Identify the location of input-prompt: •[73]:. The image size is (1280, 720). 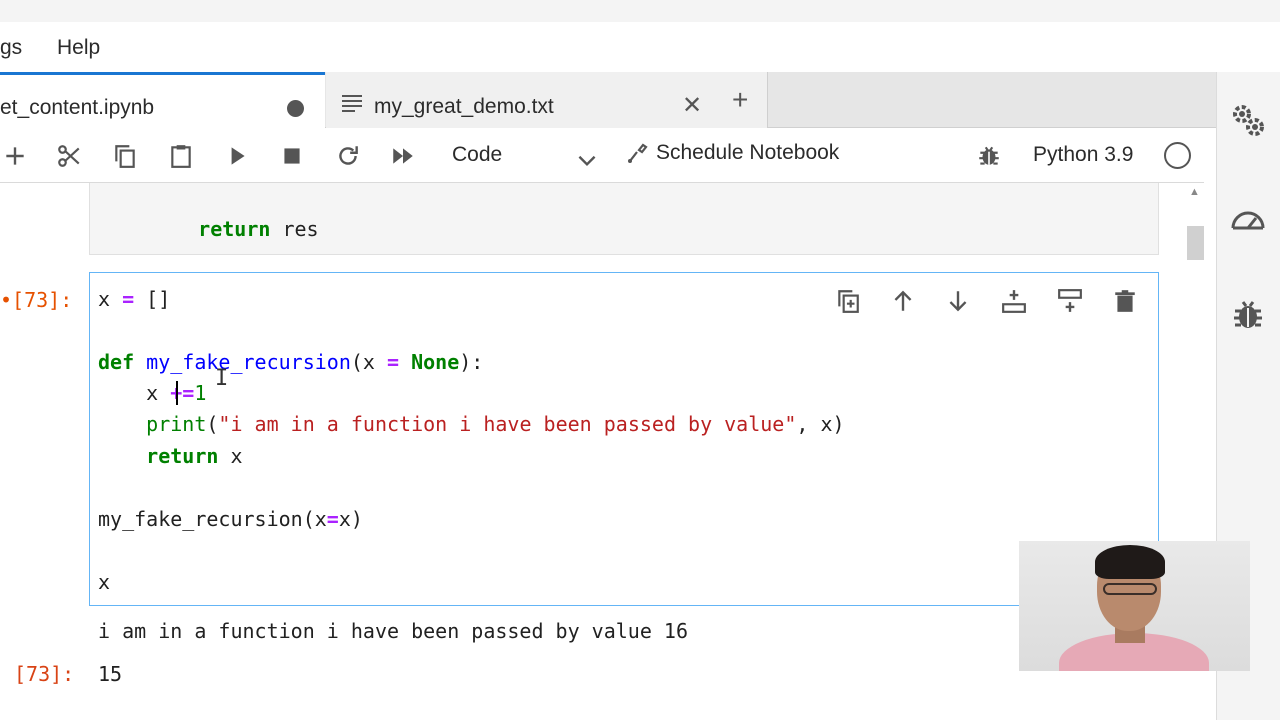
(36, 300).